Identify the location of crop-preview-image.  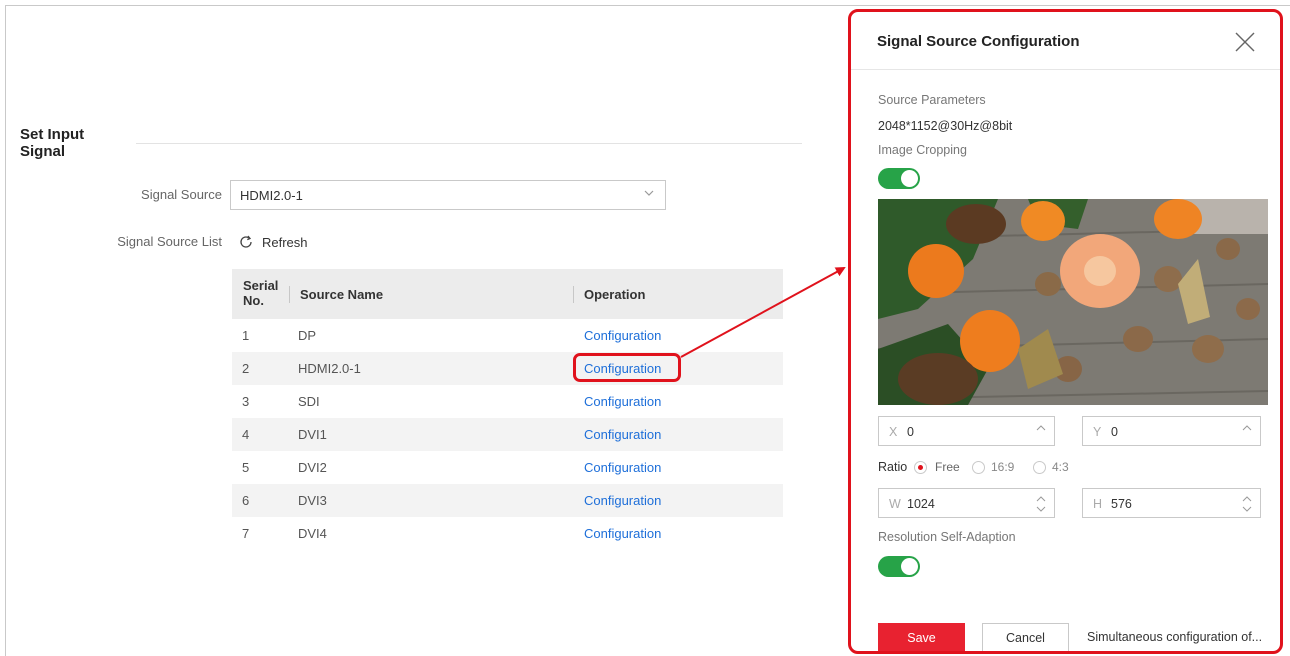
(1073, 302).